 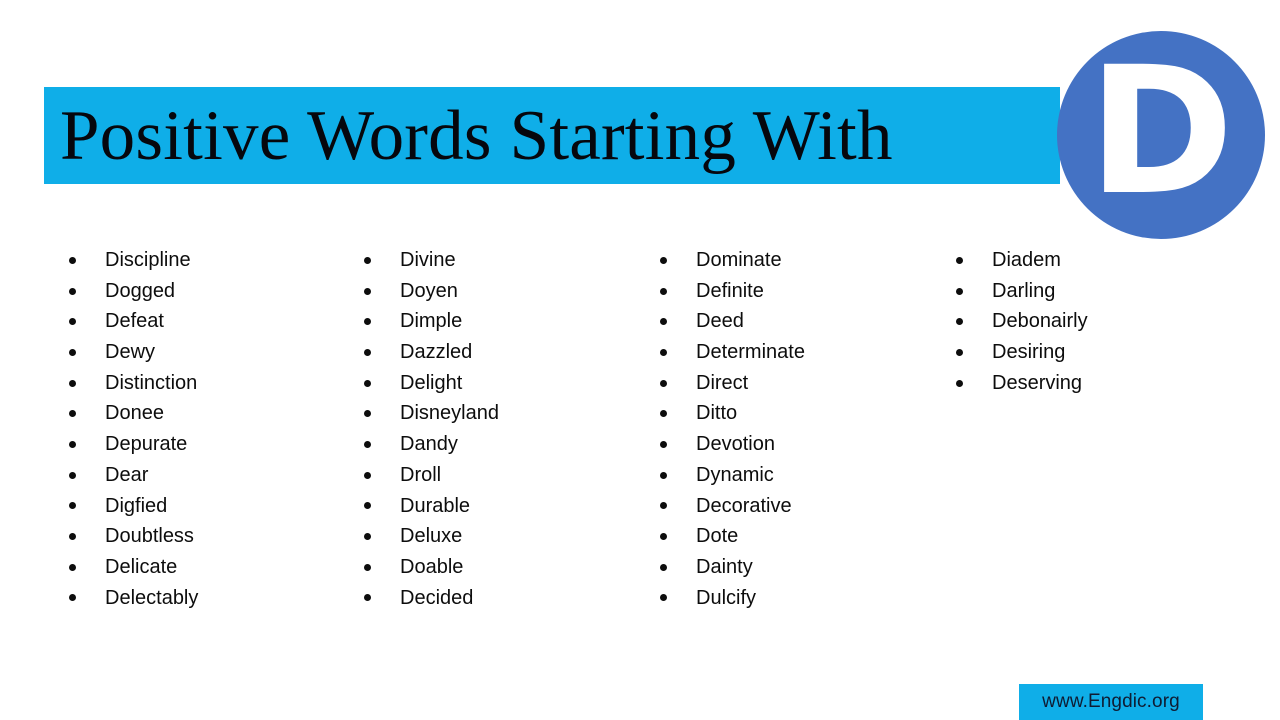 What do you see at coordinates (720, 321) in the screenshot?
I see `word-label: Deed` at bounding box center [720, 321].